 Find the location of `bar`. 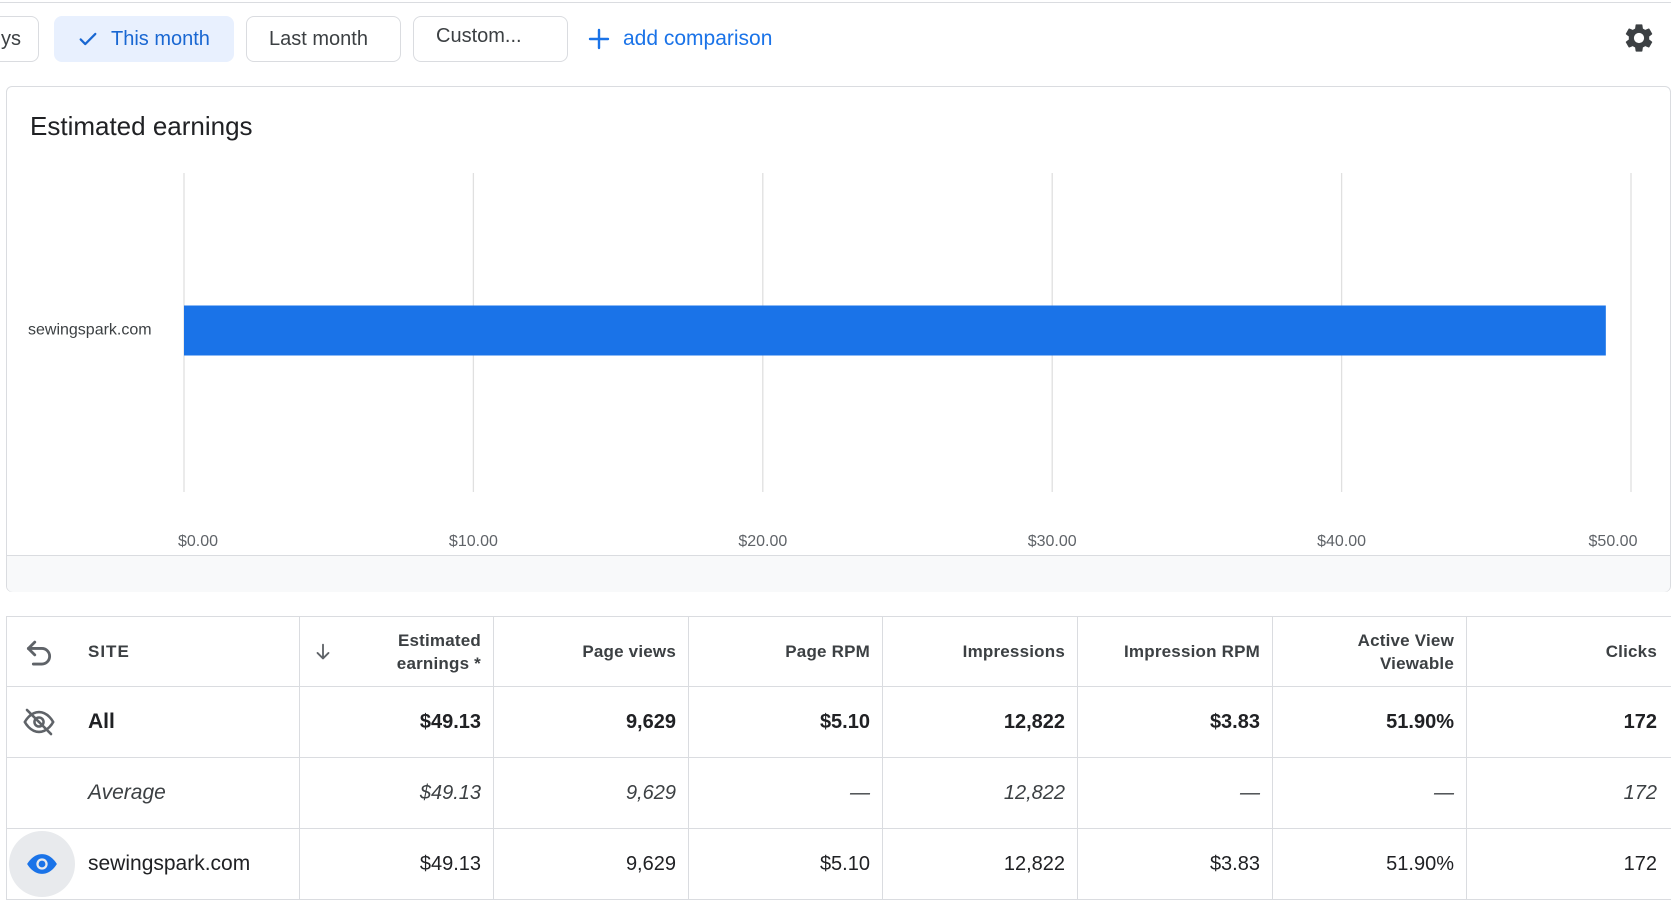

bar is located at coordinates (895, 330).